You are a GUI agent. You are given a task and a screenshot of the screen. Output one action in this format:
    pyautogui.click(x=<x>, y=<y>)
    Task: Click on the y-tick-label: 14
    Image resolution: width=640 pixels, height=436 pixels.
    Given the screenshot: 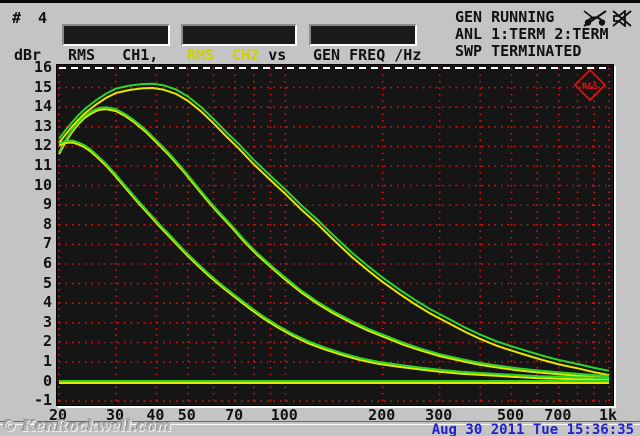 What is the action you would take?
    pyautogui.click(x=42, y=106)
    